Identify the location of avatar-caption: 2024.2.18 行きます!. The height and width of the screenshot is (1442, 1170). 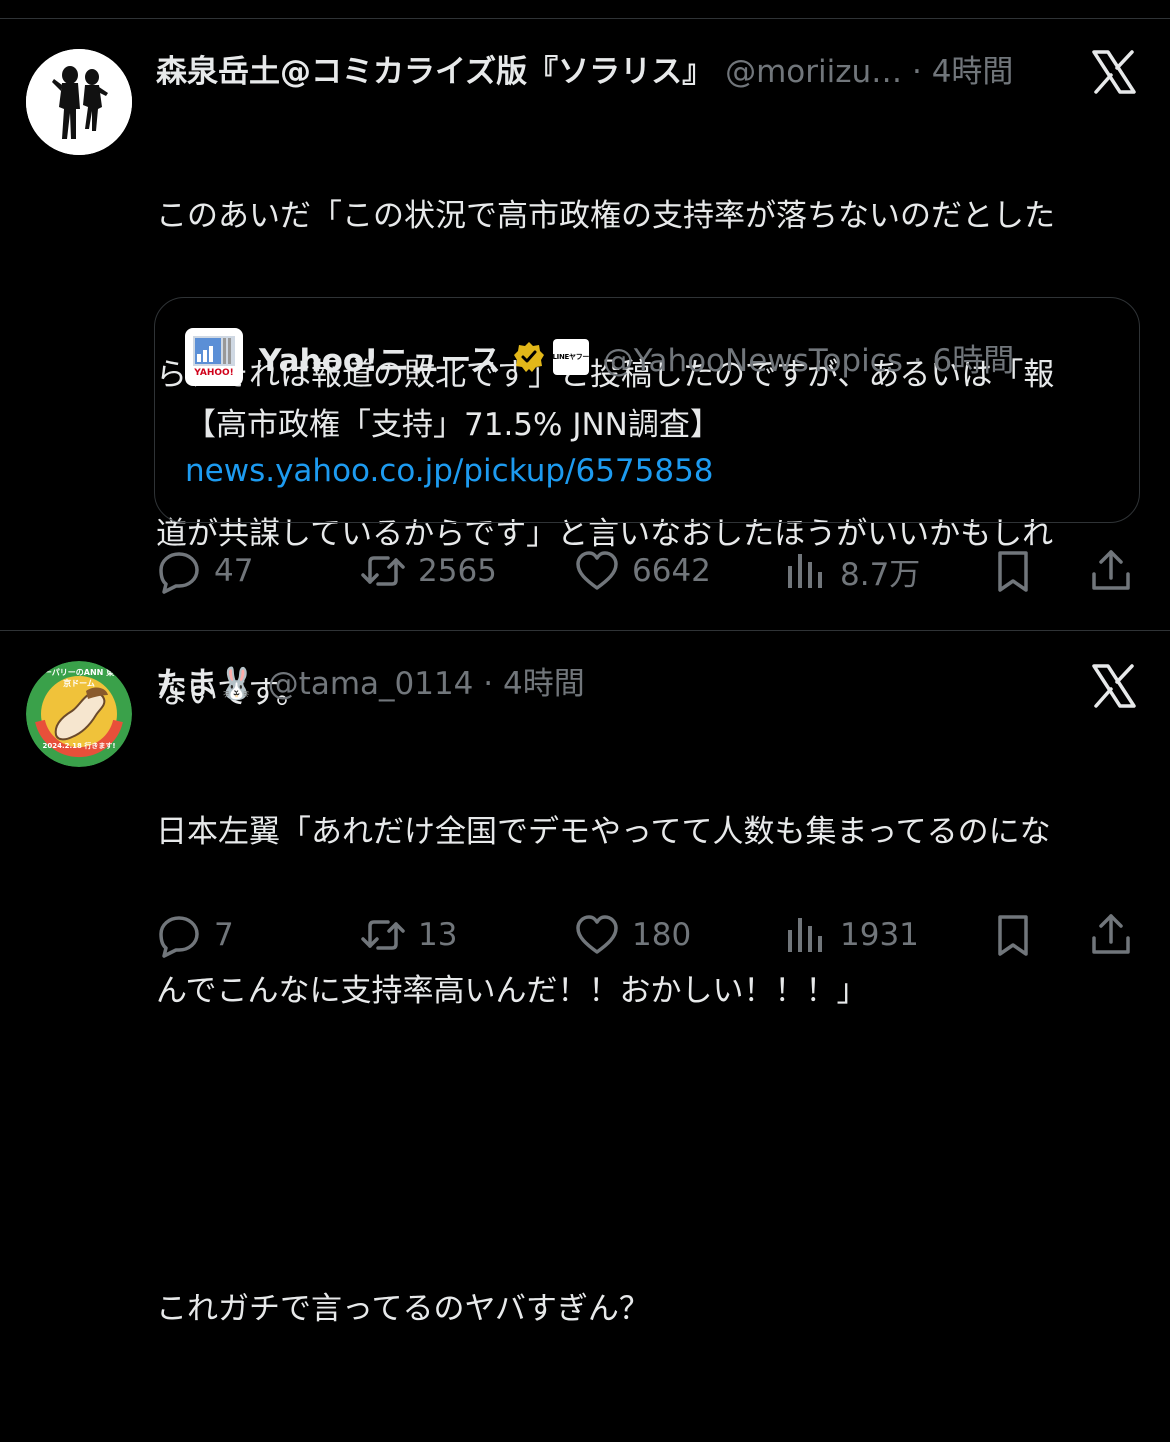
(79, 746).